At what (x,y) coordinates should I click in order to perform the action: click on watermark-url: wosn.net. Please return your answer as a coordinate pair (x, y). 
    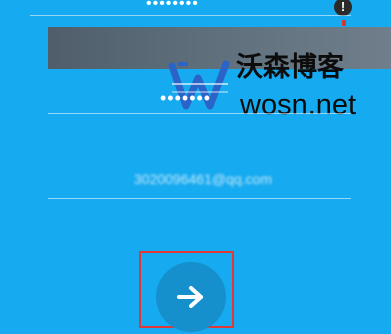
    Looking at the image, I should click on (298, 105).